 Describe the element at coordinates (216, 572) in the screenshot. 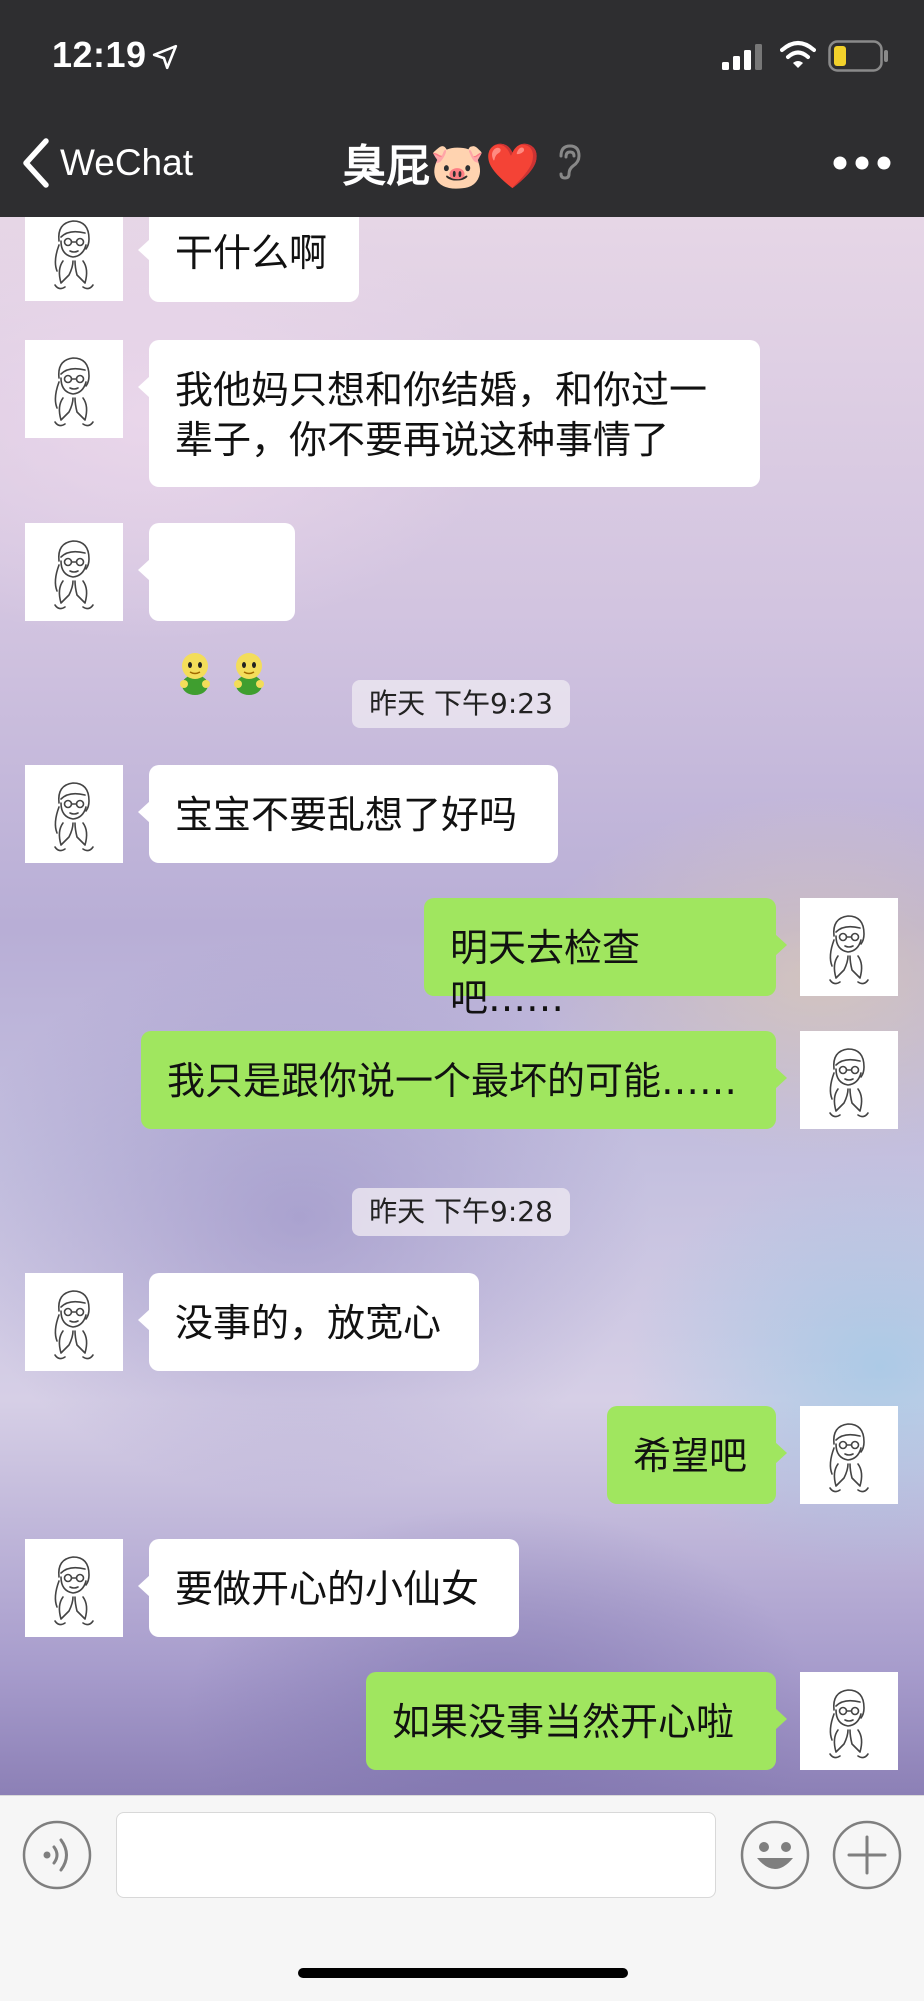

I see `message-bubble-incoming` at that location.